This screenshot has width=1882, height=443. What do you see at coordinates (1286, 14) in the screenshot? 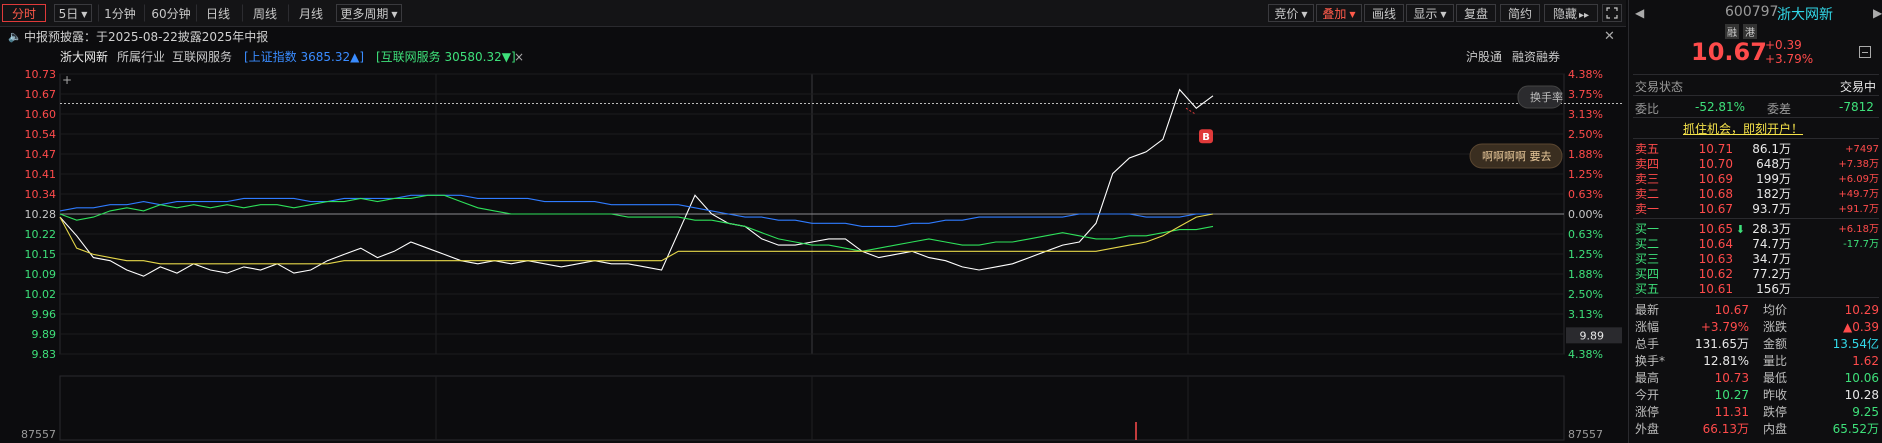
I see `button-label: 竞价` at bounding box center [1286, 14].